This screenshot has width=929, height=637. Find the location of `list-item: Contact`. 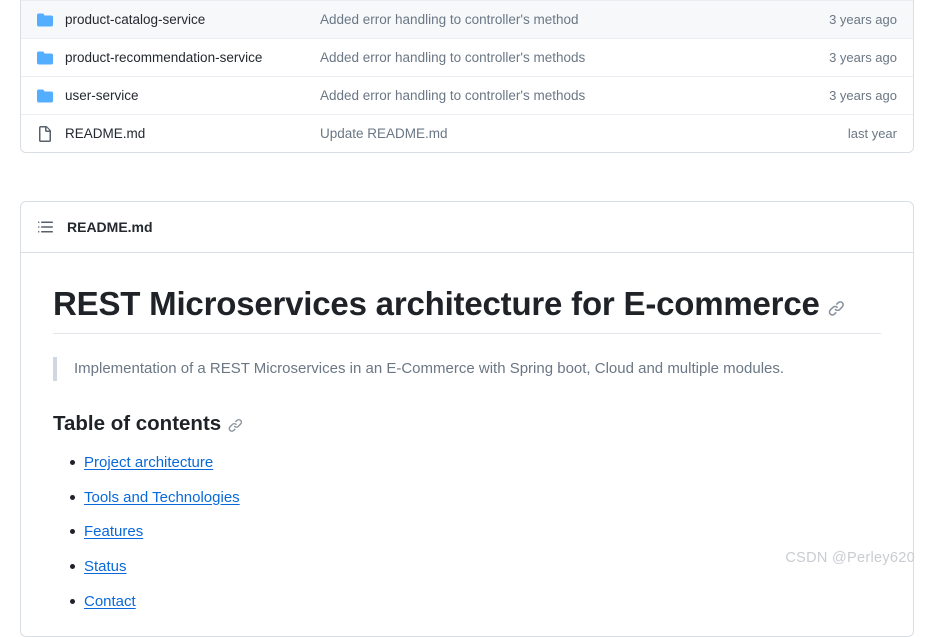

list-item: Contact is located at coordinates (475, 602).